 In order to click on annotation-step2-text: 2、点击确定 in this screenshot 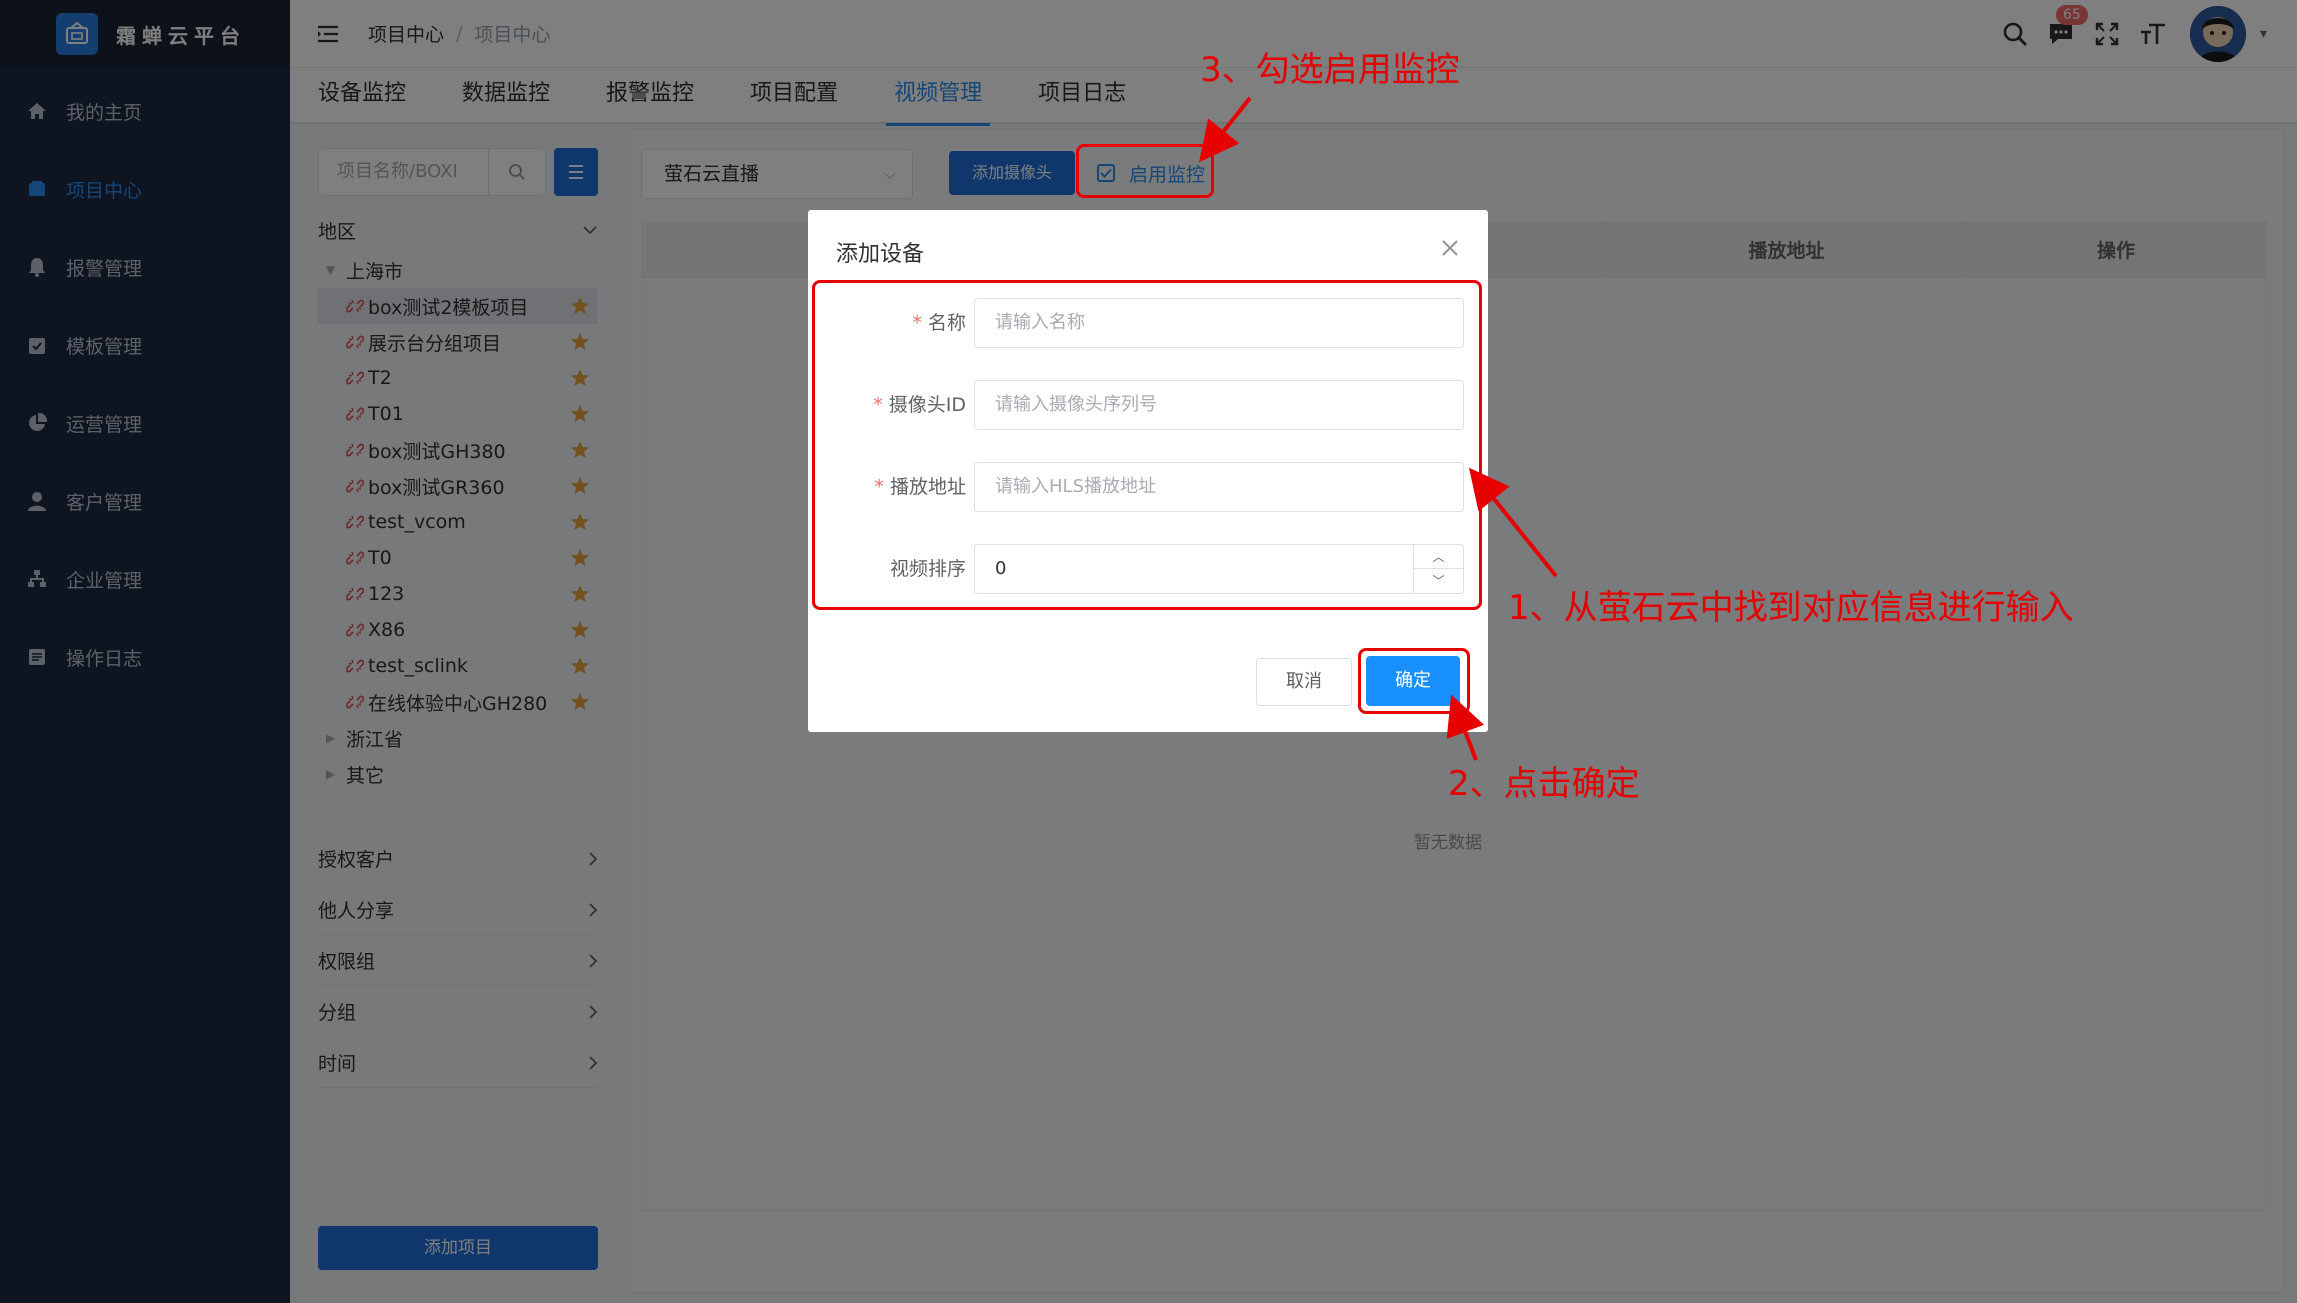, I will do `click(1544, 784)`.